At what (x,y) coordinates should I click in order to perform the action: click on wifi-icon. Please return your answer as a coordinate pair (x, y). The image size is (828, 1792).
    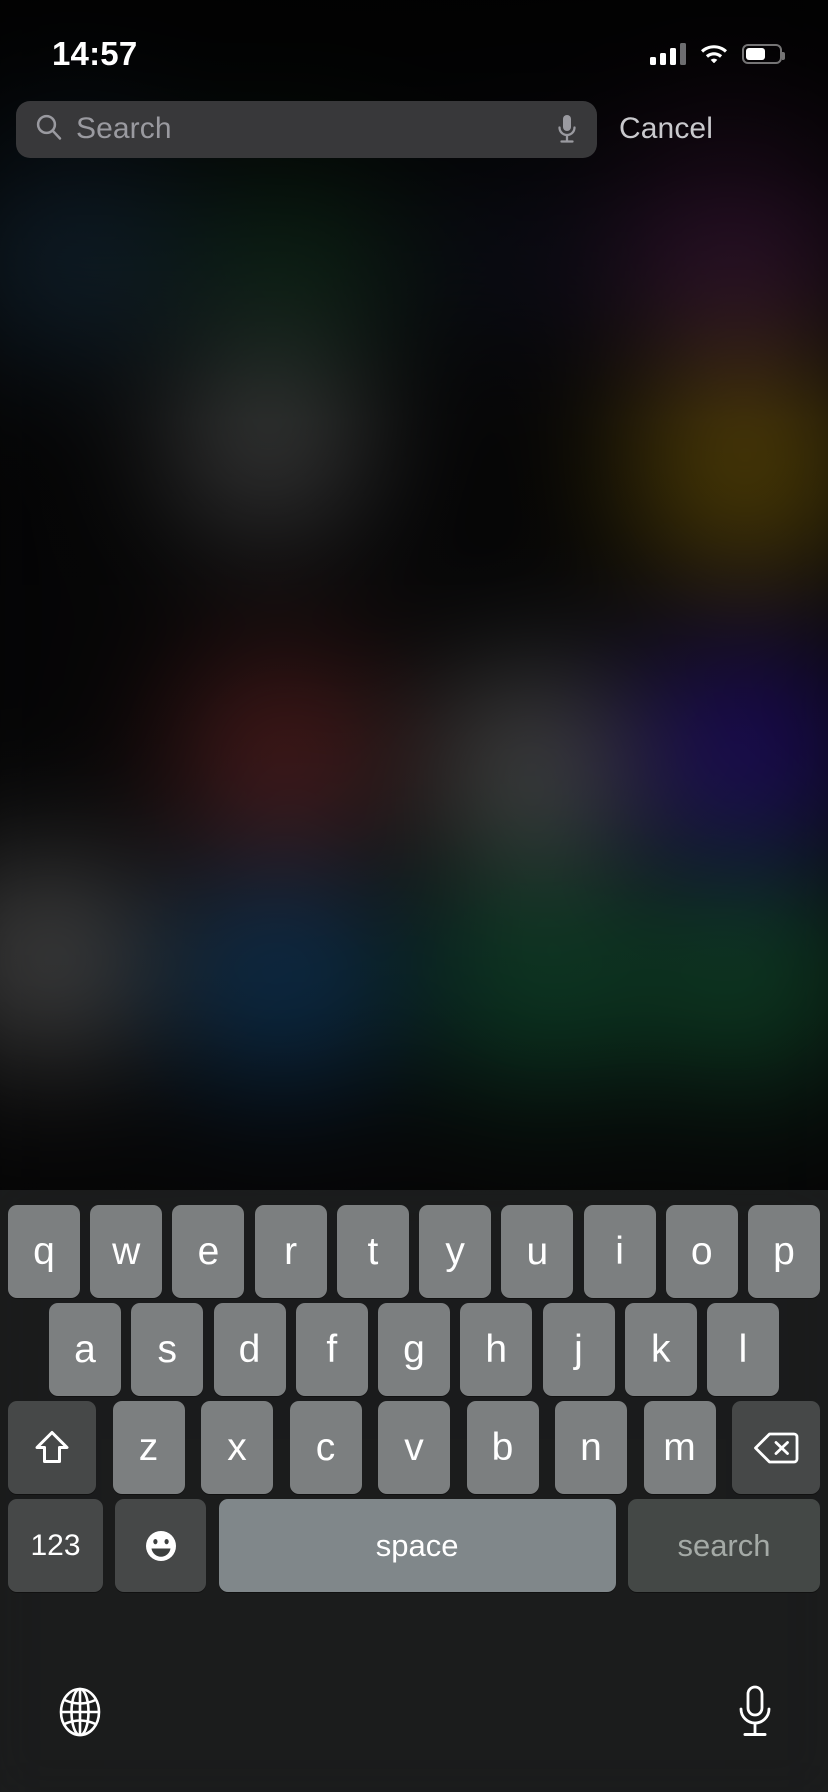
    Looking at the image, I should click on (714, 54).